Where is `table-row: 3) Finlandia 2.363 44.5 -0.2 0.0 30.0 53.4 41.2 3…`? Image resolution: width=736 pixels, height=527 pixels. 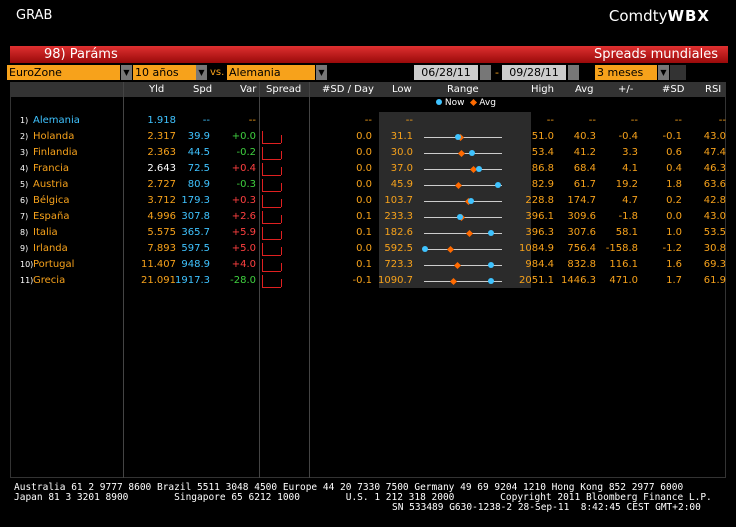
table-row: 3) Finlandia 2.363 44.5 -0.2 0.0 30.0 53.4 41.2 3… is located at coordinates (368, 153).